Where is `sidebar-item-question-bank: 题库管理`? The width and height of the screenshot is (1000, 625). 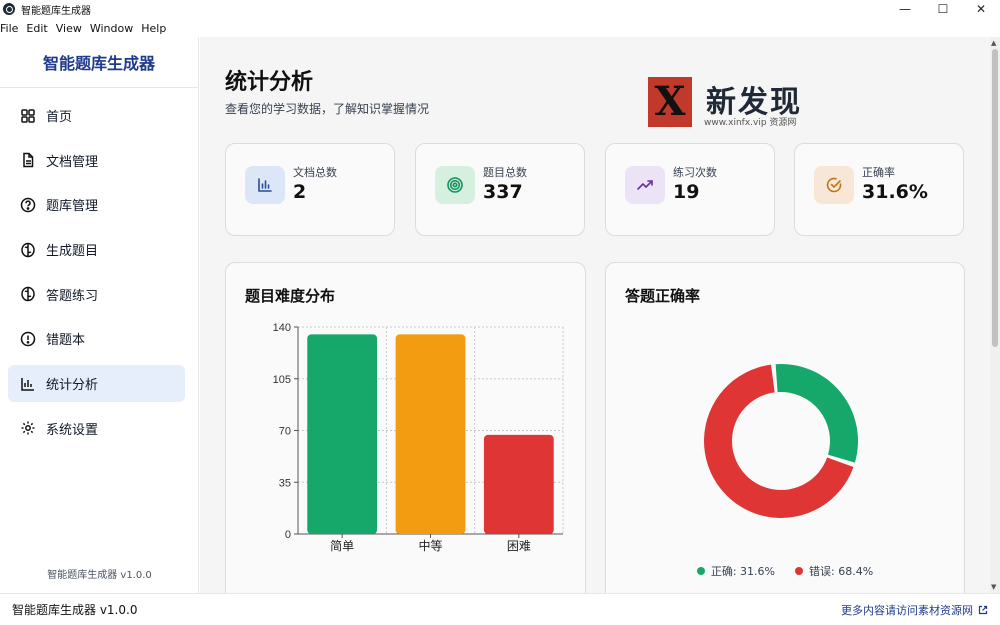
sidebar-item-question-bank: 题库管理 is located at coordinates (96, 204).